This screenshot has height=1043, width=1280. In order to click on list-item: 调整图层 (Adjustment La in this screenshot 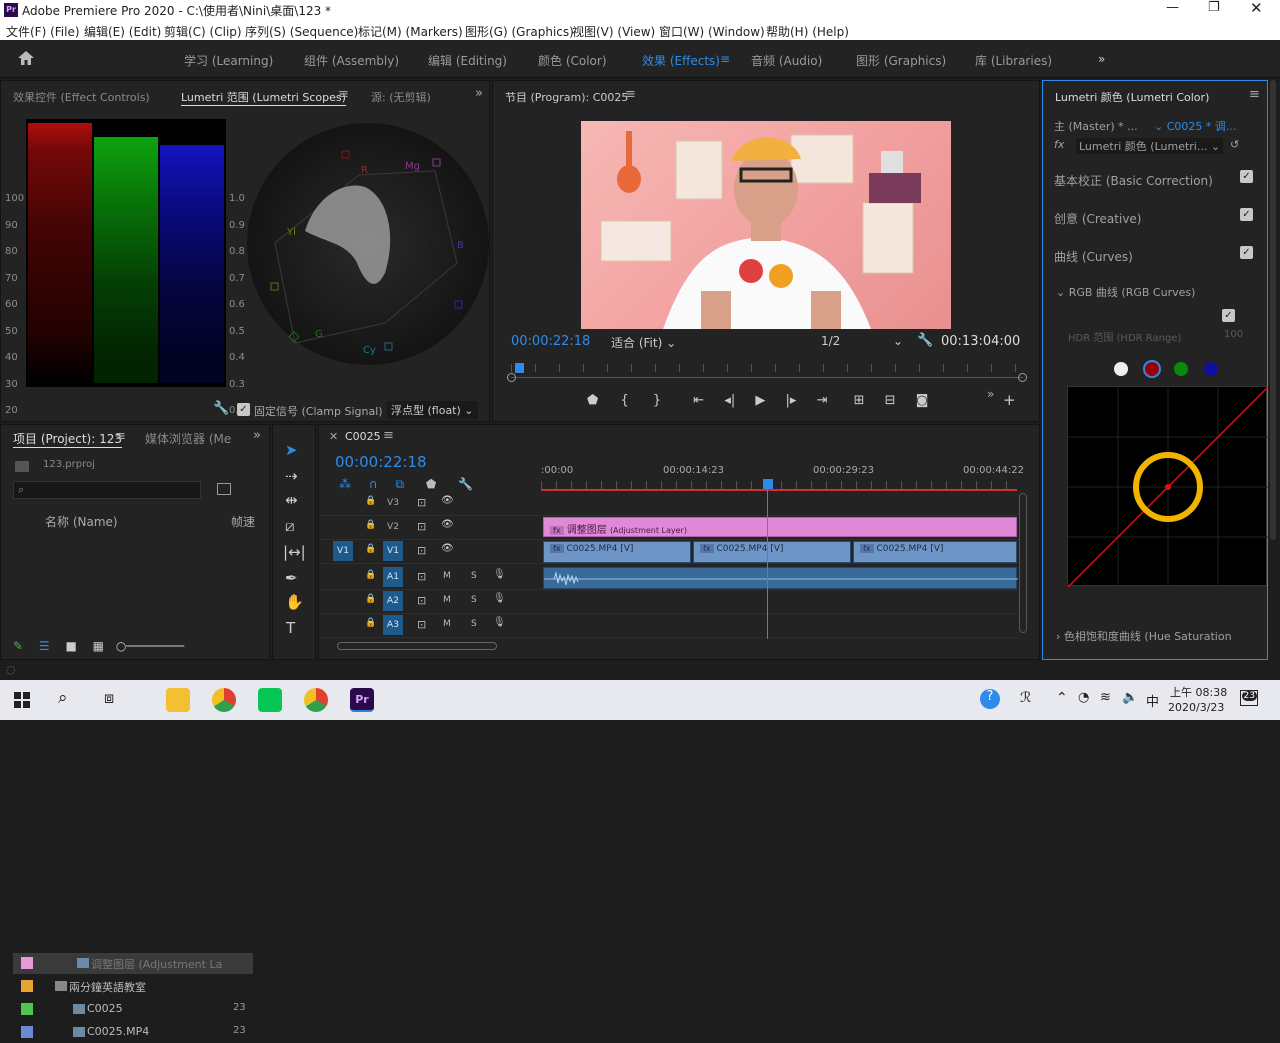, I will do `click(133, 963)`.